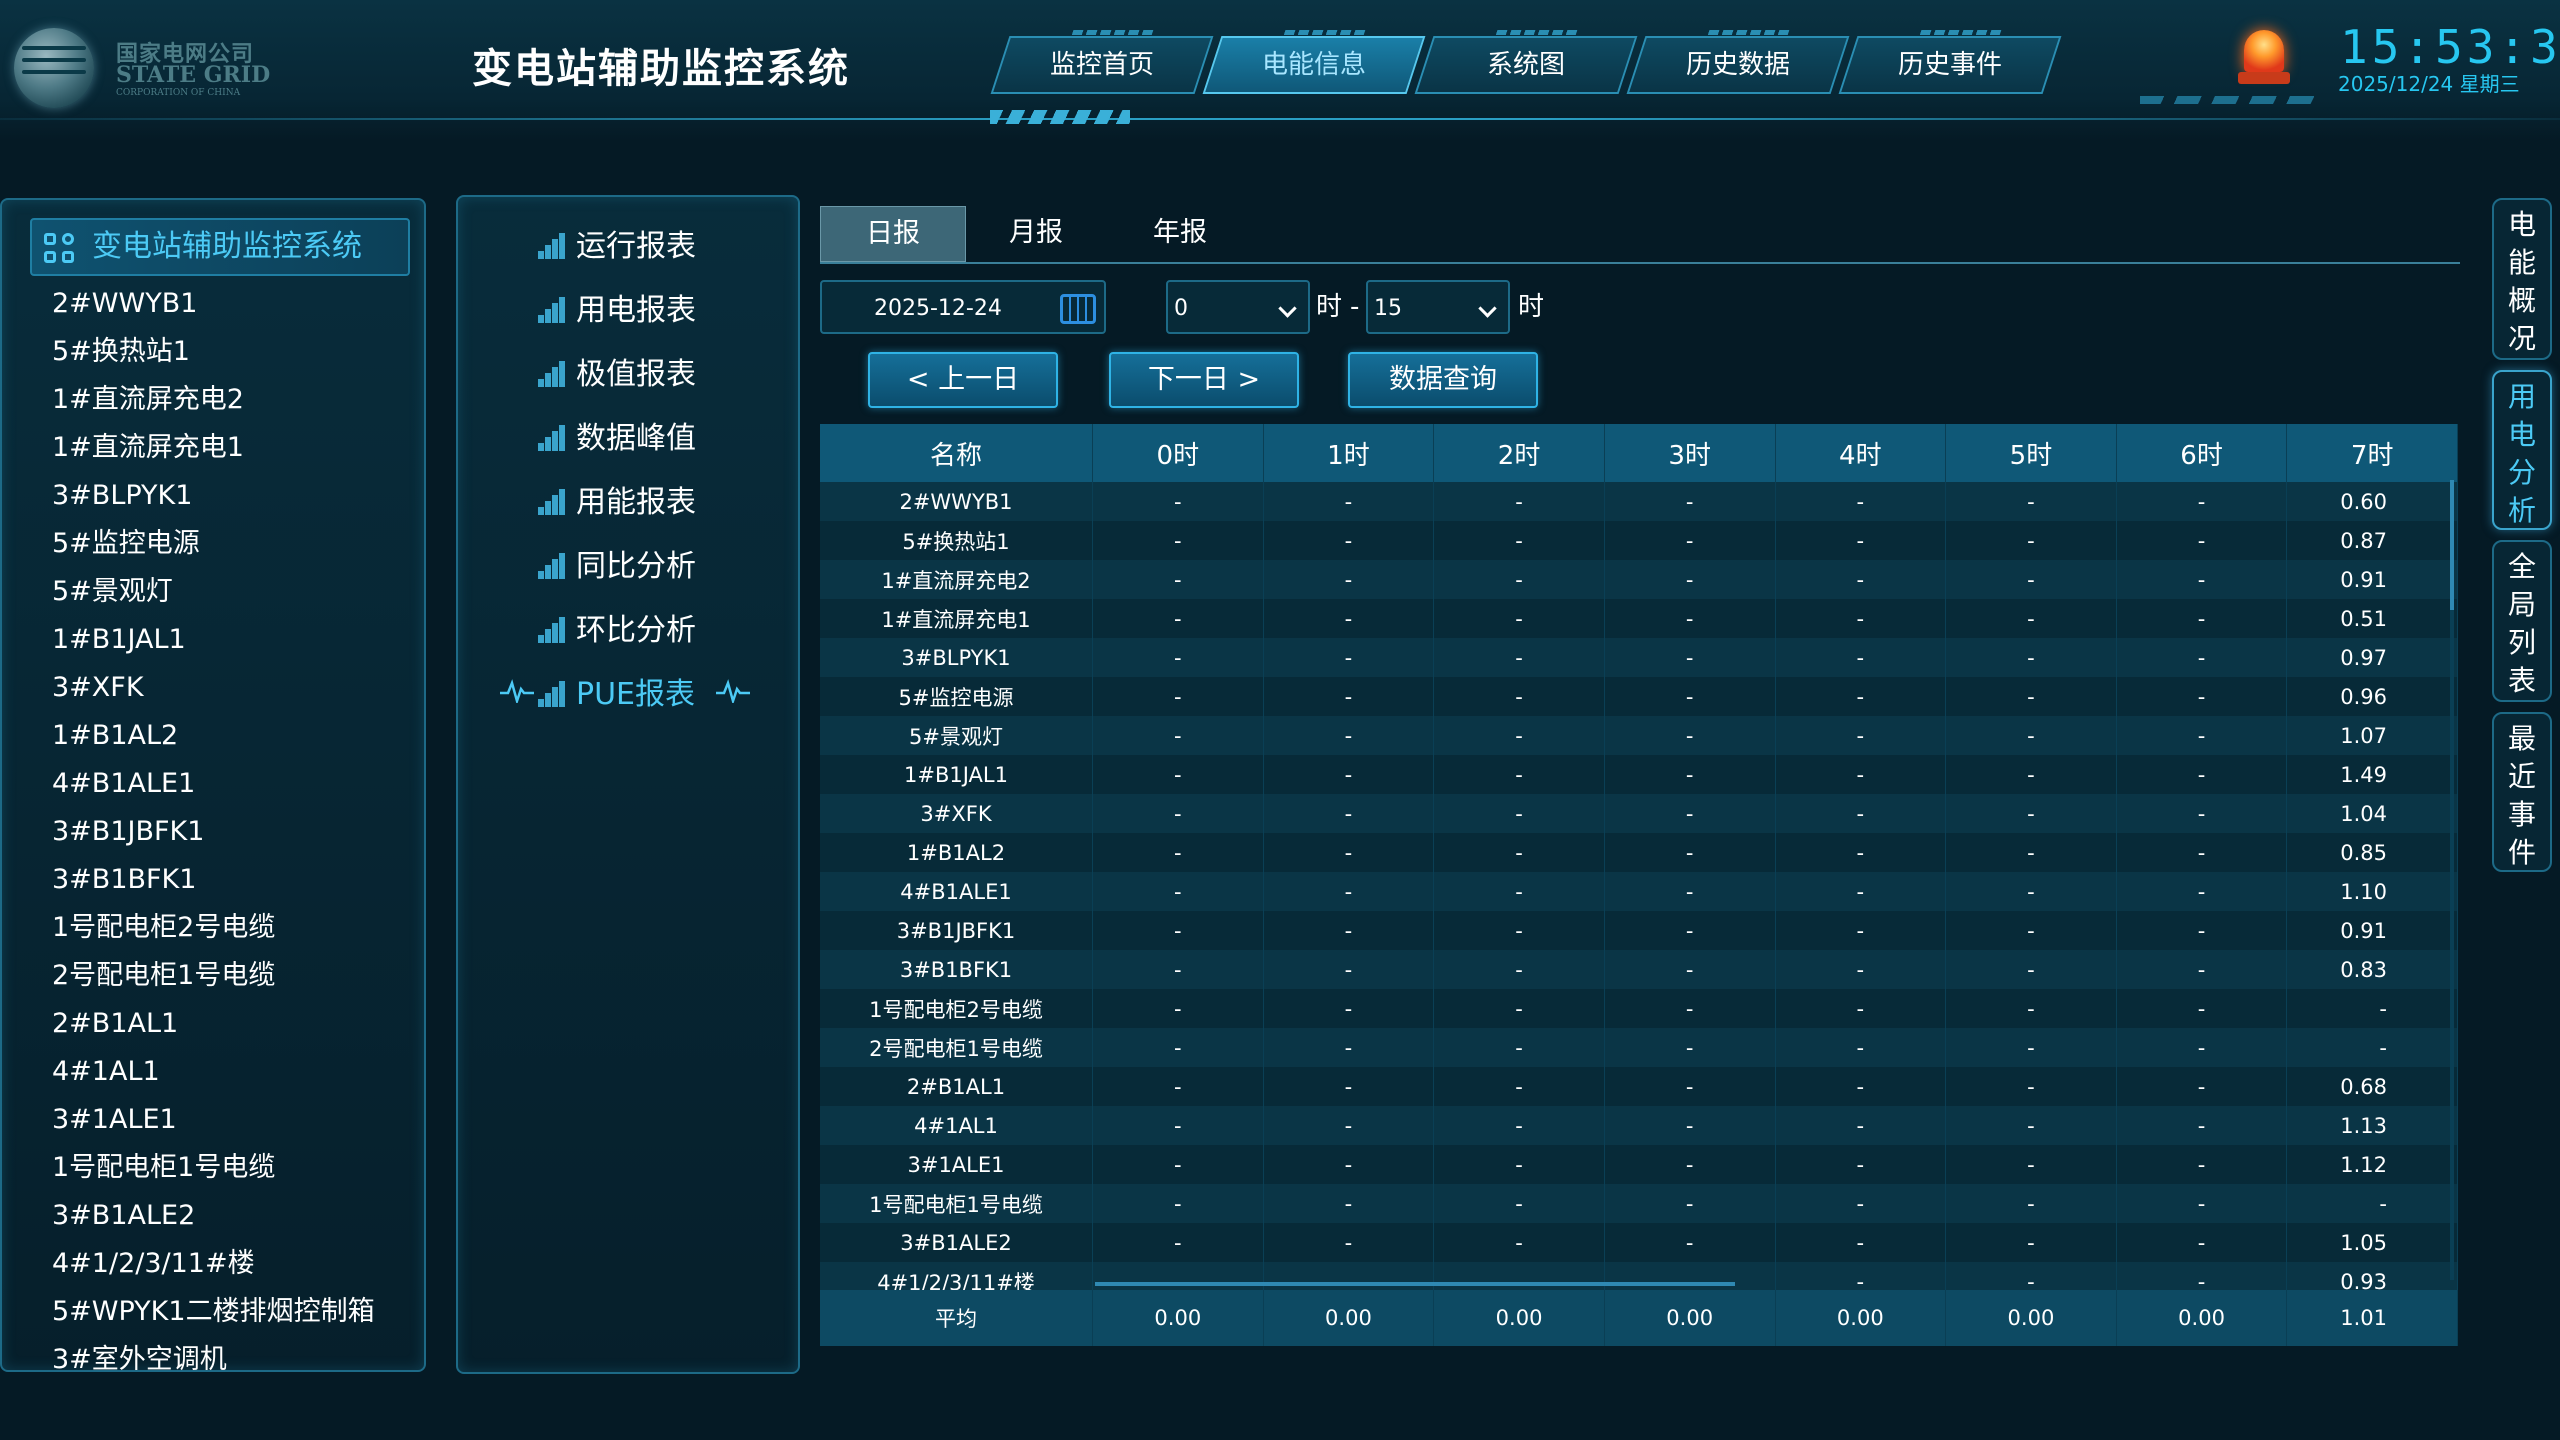  Describe the element at coordinates (617, 311) in the screenshot. I see `menu-item: 用电报表` at that location.